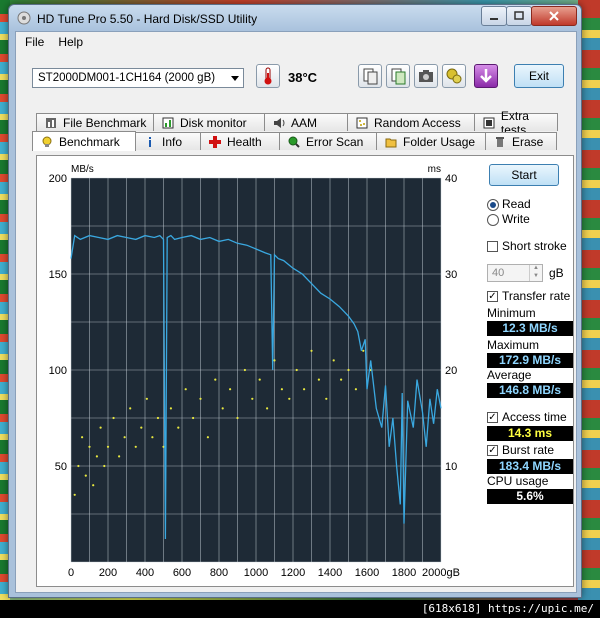 This screenshot has width=600, height=618. I want to click on short-stroke-spinner: 40 ▲ ▼, so click(515, 273).